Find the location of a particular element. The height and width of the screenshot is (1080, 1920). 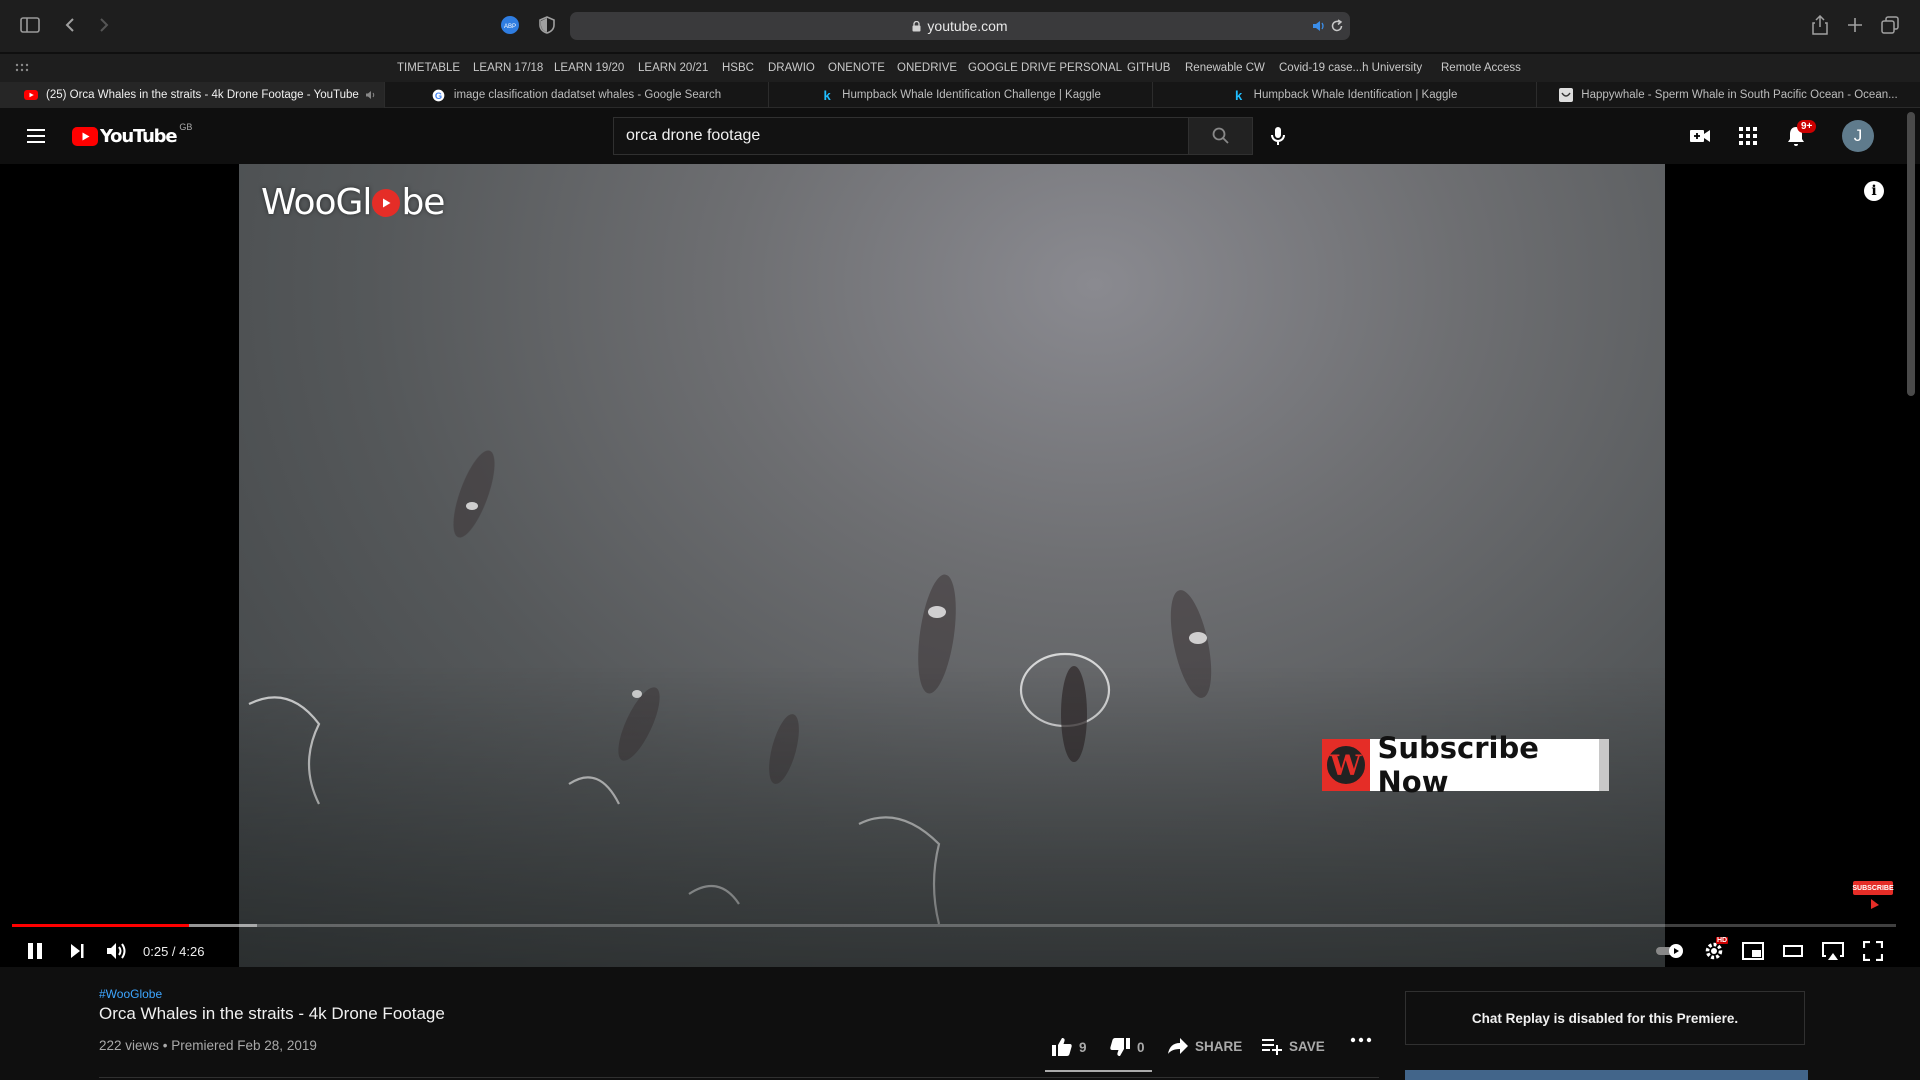

address-bar: youtube.com is located at coordinates (960, 26).